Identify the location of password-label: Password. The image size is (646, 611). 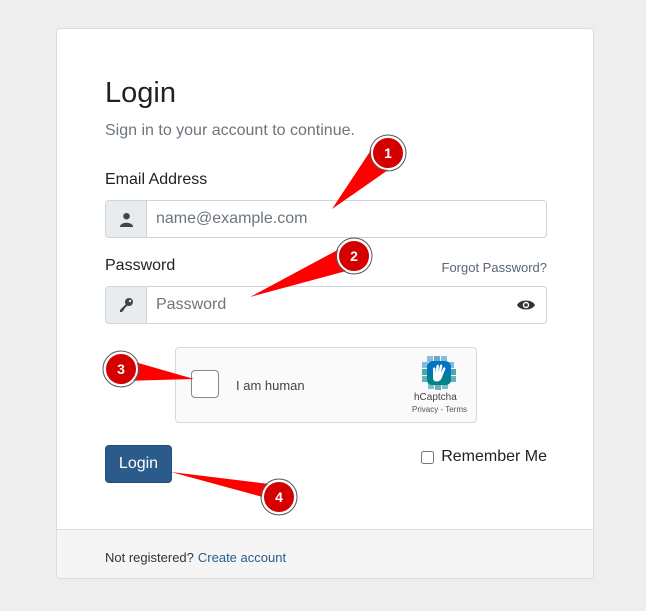
(140, 265).